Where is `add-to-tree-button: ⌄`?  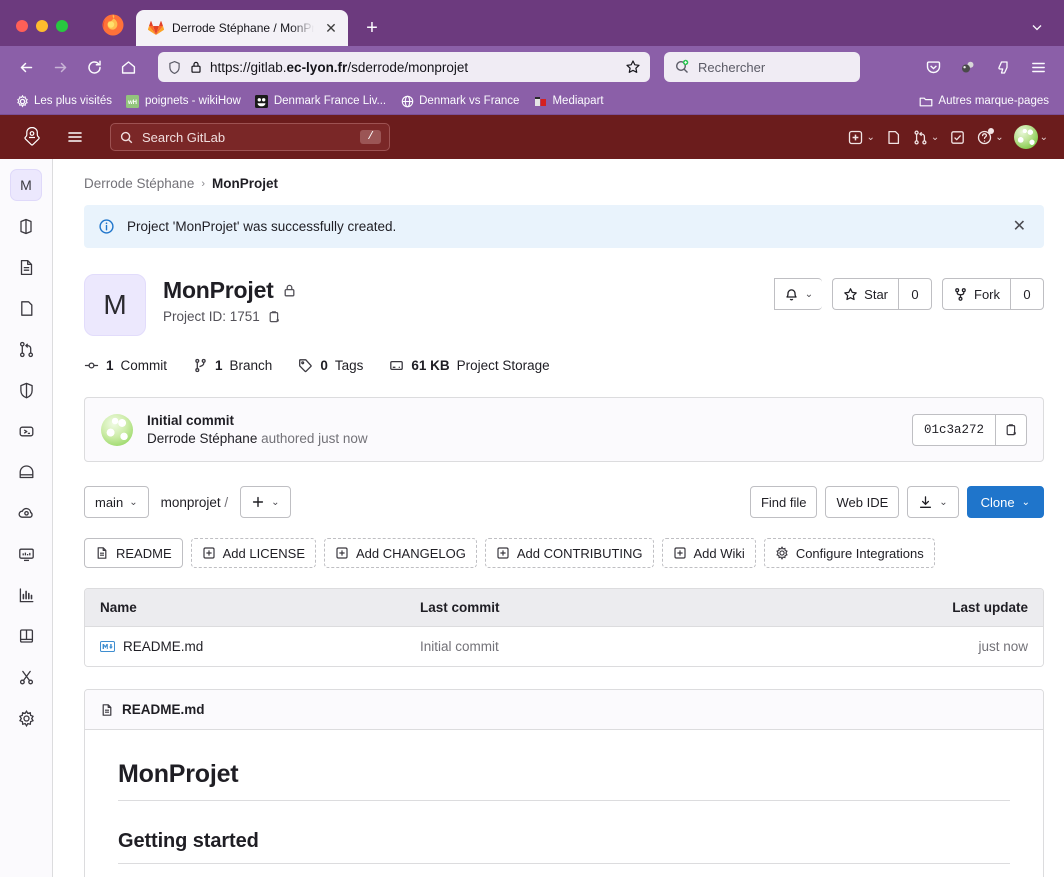
add-to-tree-button: ⌄ is located at coordinates (265, 502).